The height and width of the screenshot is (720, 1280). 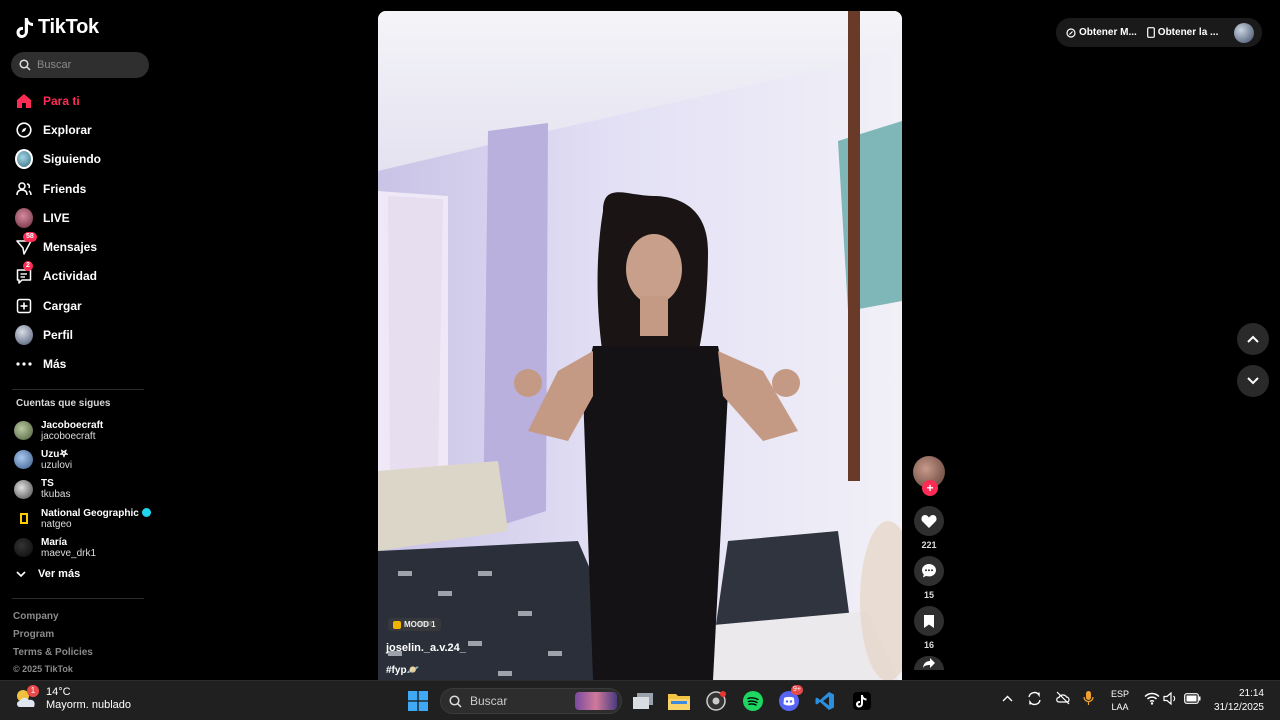 I want to click on clock-time: 21:14, so click(x=1251, y=693).